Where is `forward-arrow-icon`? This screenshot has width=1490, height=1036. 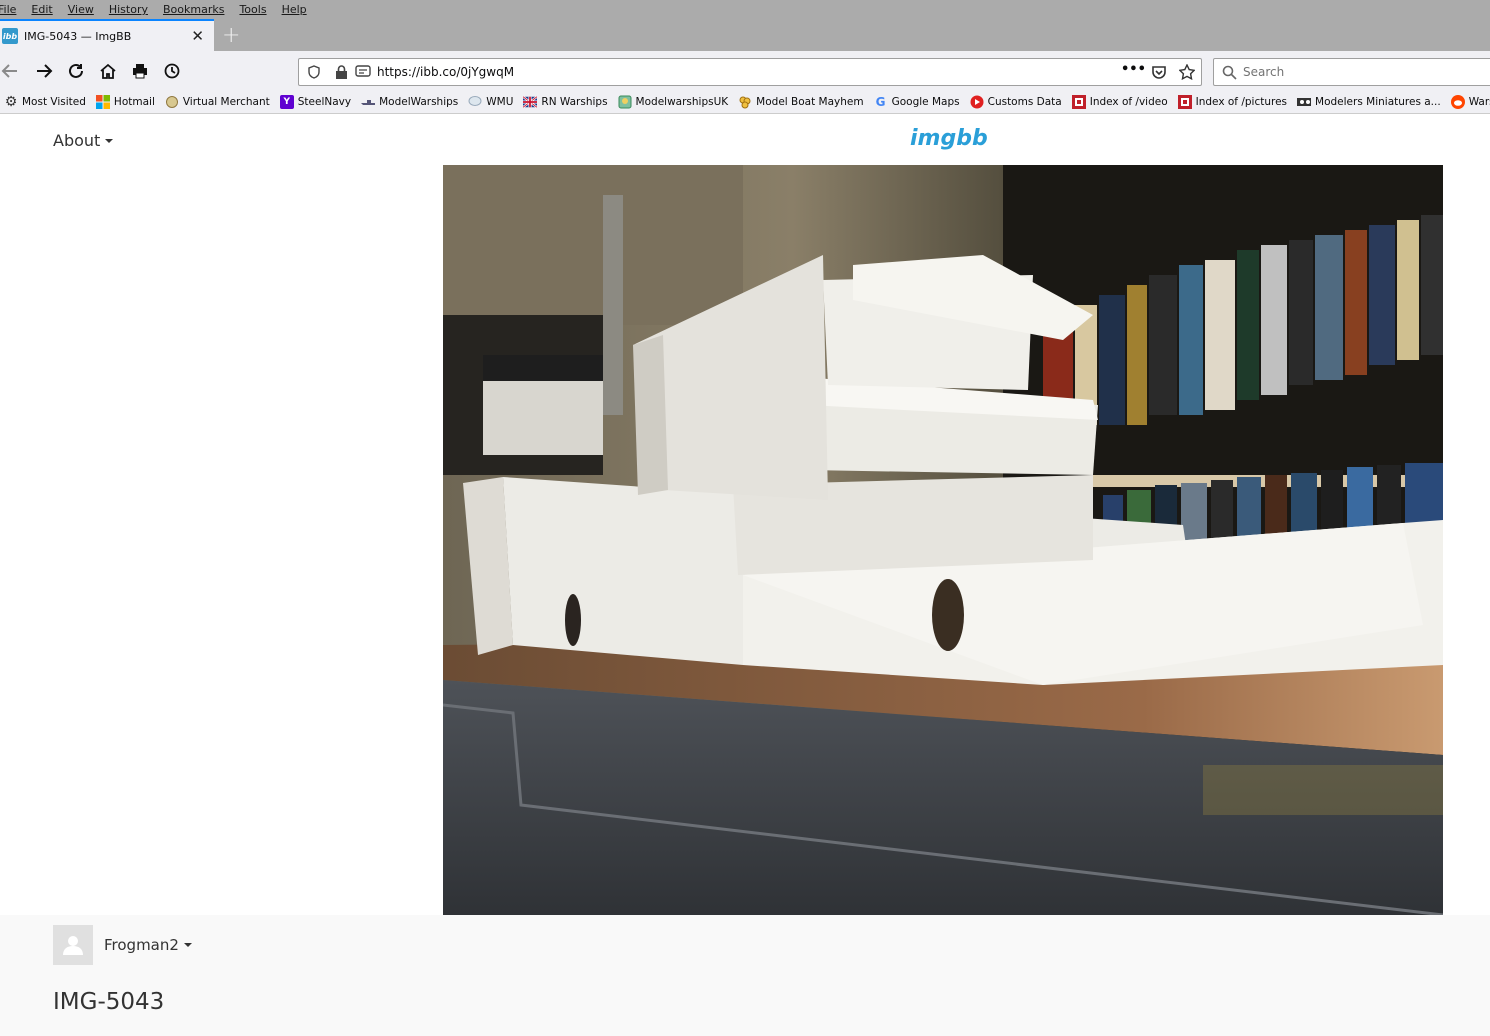
forward-arrow-icon is located at coordinates (45, 71).